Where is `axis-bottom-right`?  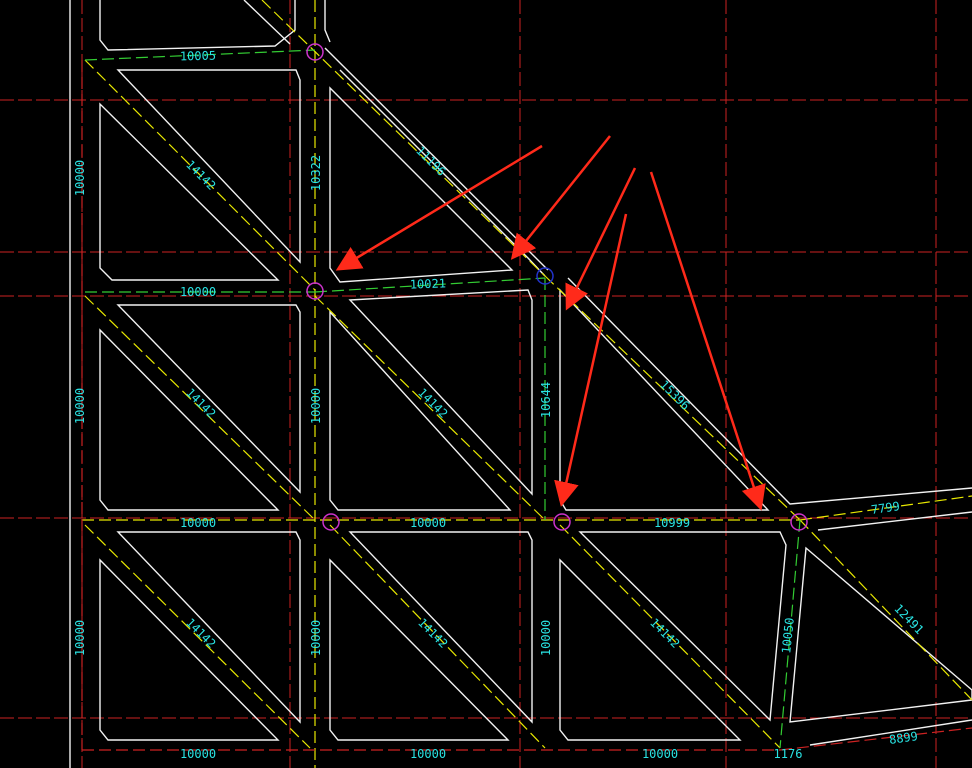
axis-bottom-right is located at coordinates (875, 739).